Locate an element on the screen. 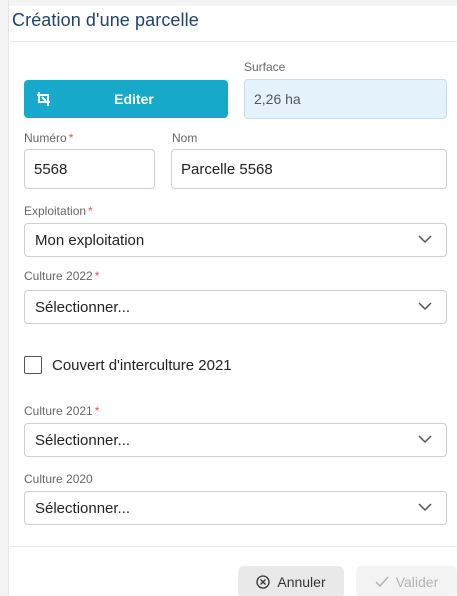 Image resolution: width=457 pixels, height=596 pixels. culture-2022-label-text: Culture 2022 is located at coordinates (58, 276).